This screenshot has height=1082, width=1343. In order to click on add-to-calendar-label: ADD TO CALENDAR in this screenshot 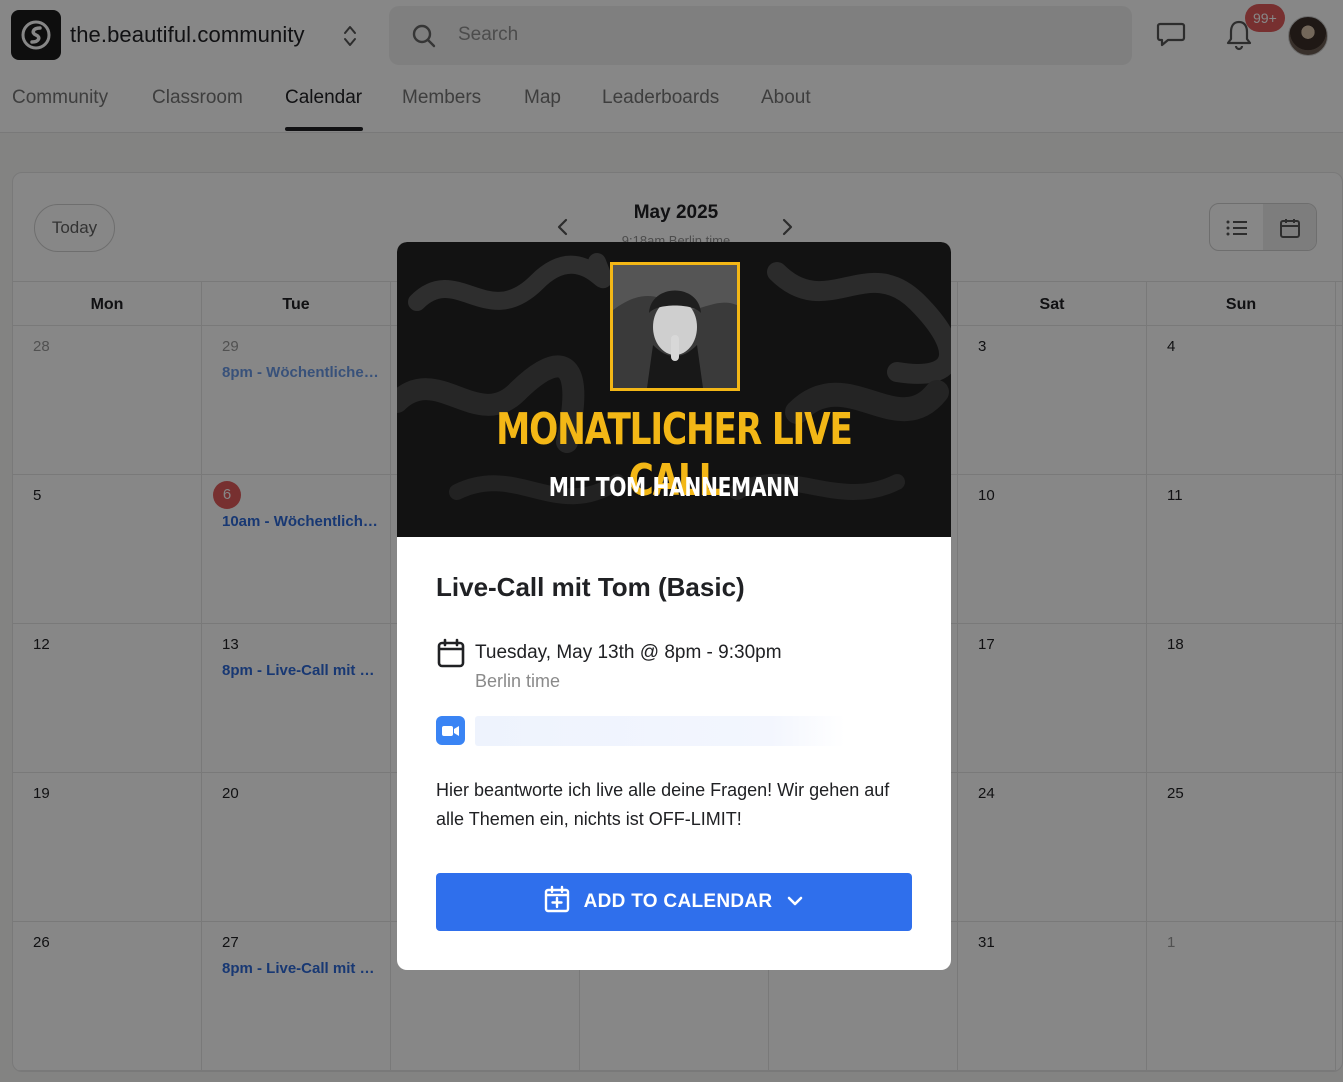, I will do `click(678, 901)`.